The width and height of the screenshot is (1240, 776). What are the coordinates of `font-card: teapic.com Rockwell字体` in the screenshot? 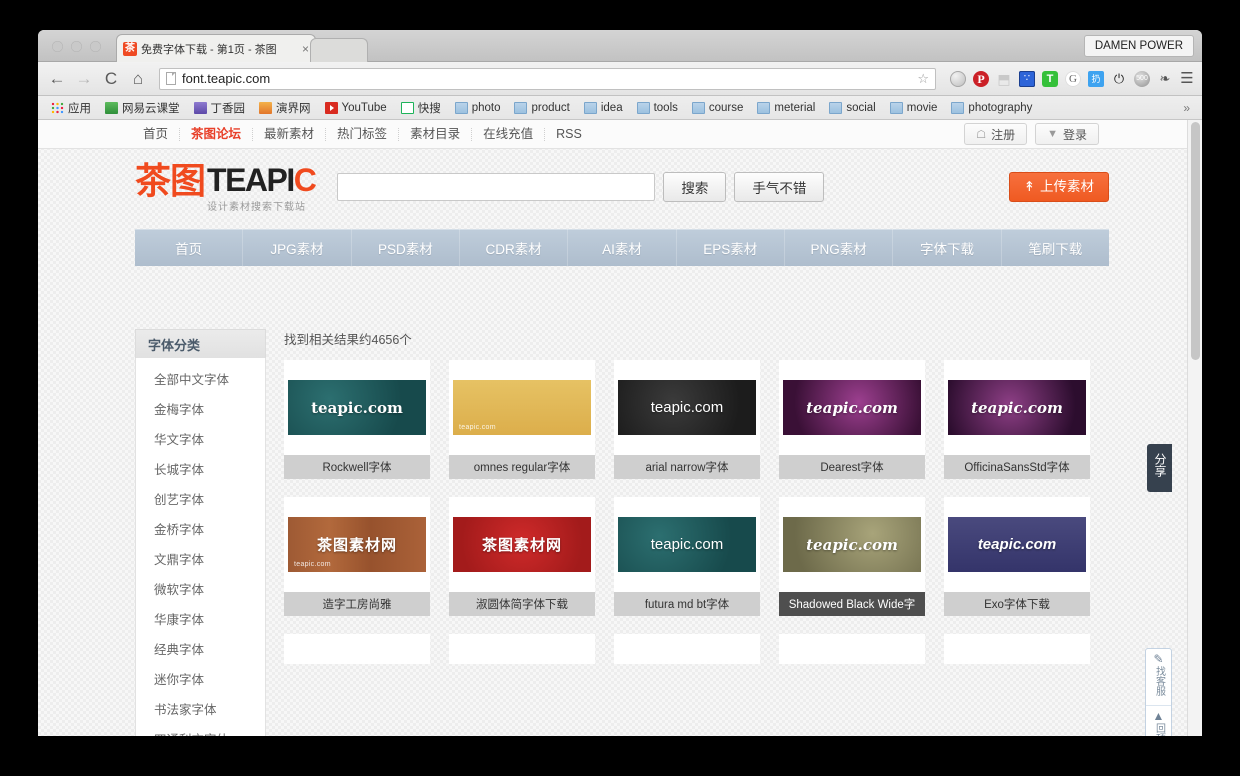 It's located at (357, 419).